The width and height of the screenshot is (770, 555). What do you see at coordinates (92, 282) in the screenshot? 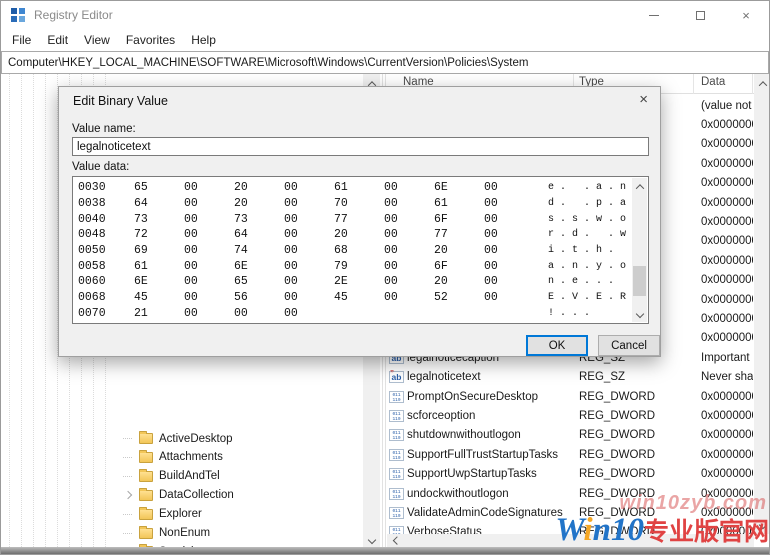
I see `hex-offset: 0060` at bounding box center [92, 282].